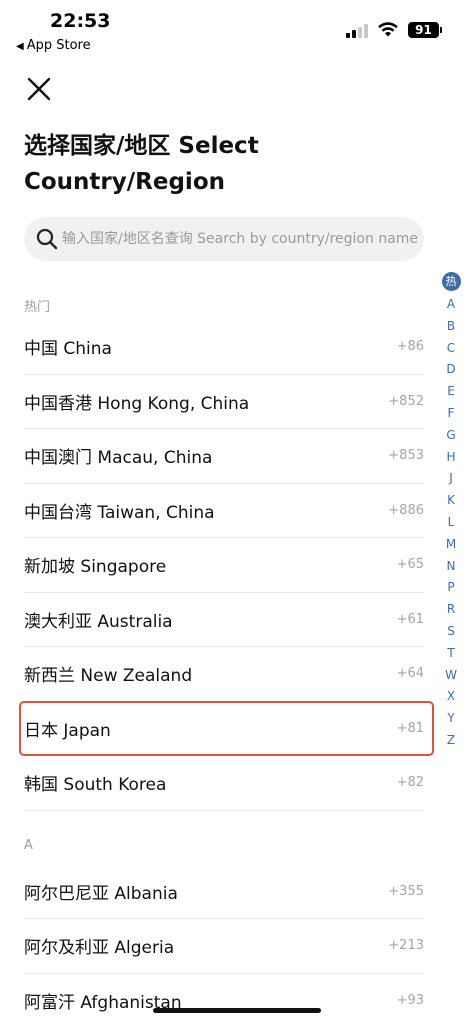 The height and width of the screenshot is (1024, 473). I want to click on index-letter: Z, so click(451, 741).